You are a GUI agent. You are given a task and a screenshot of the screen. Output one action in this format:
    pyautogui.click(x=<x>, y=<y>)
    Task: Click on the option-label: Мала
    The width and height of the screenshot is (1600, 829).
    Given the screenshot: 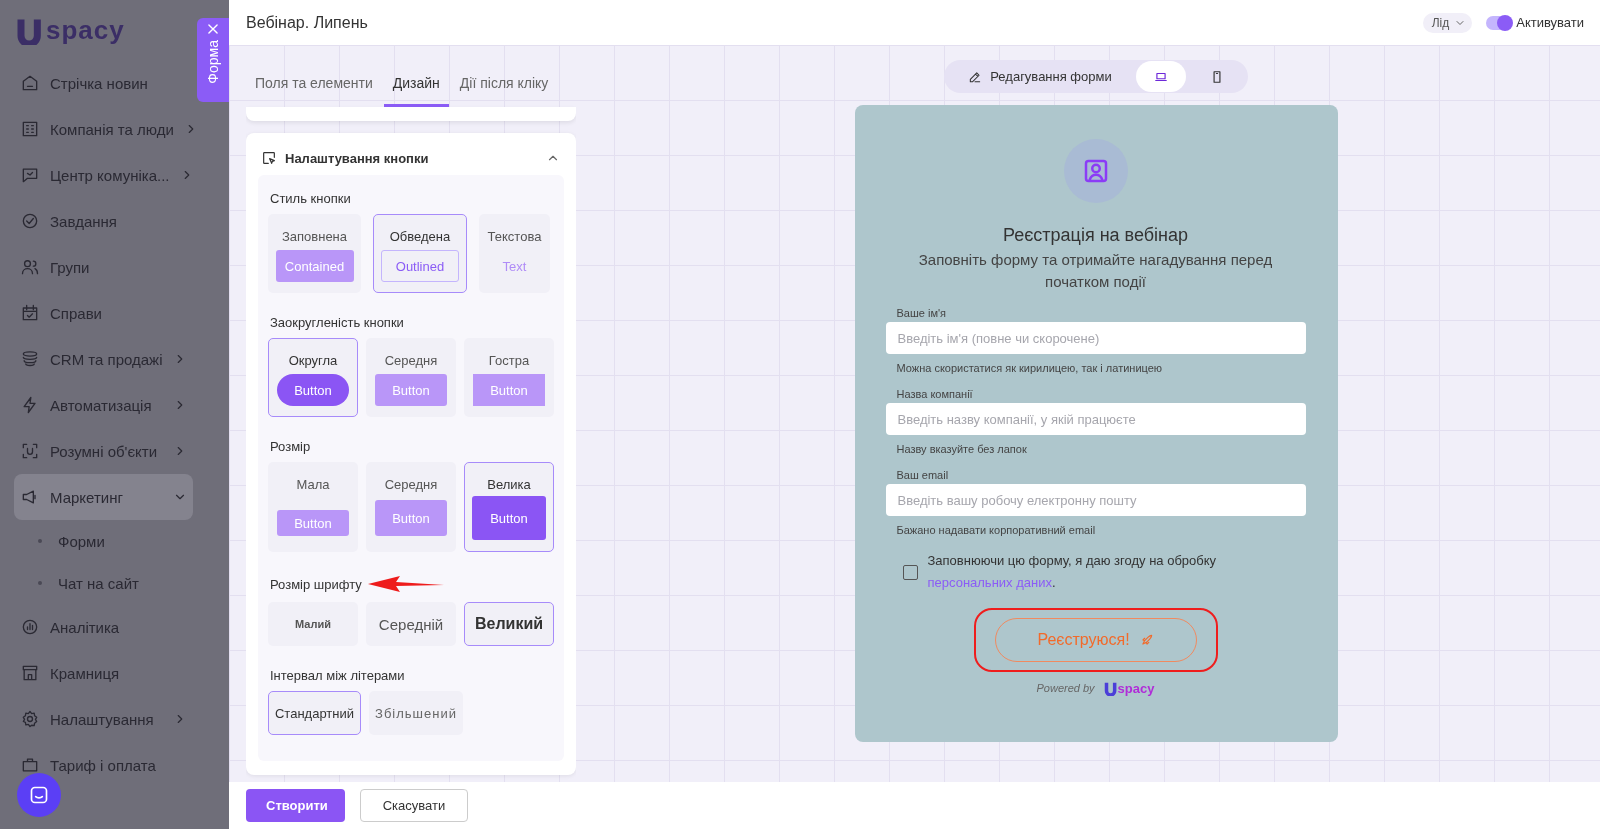 What is the action you would take?
    pyautogui.click(x=313, y=484)
    